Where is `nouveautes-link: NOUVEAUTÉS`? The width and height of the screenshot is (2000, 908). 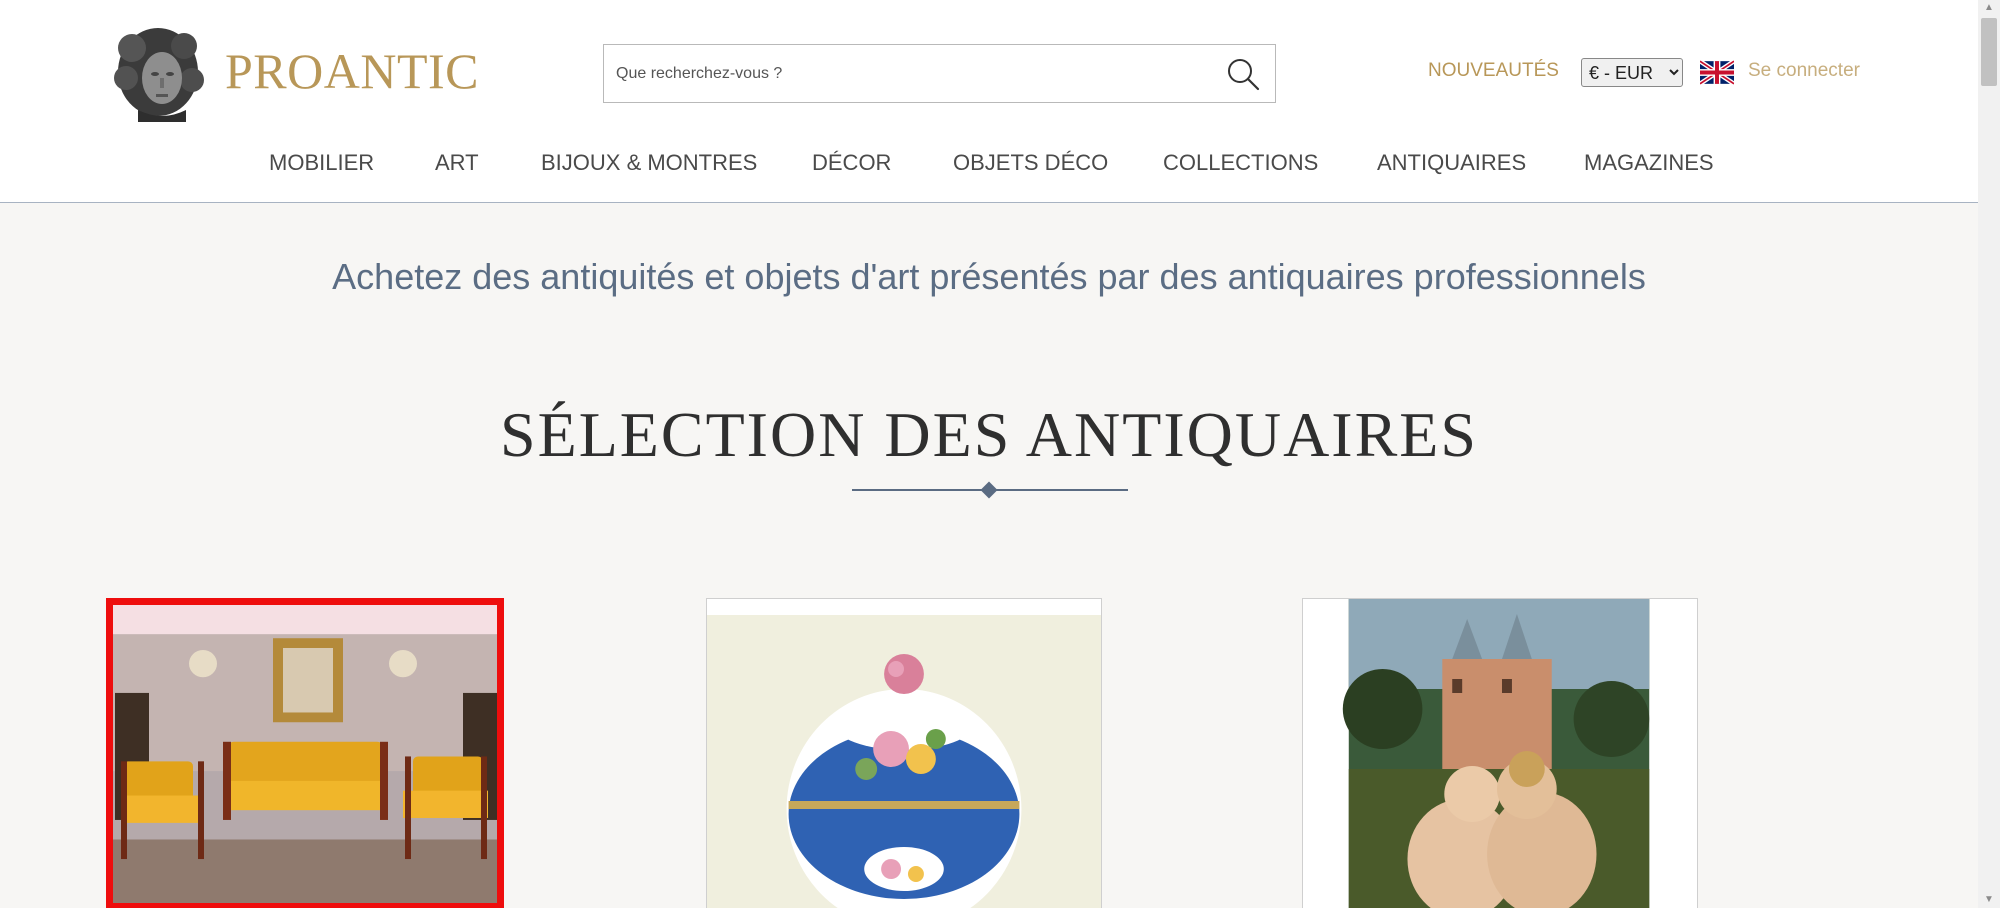 nouveautes-link: NOUVEAUTÉS is located at coordinates (1493, 71).